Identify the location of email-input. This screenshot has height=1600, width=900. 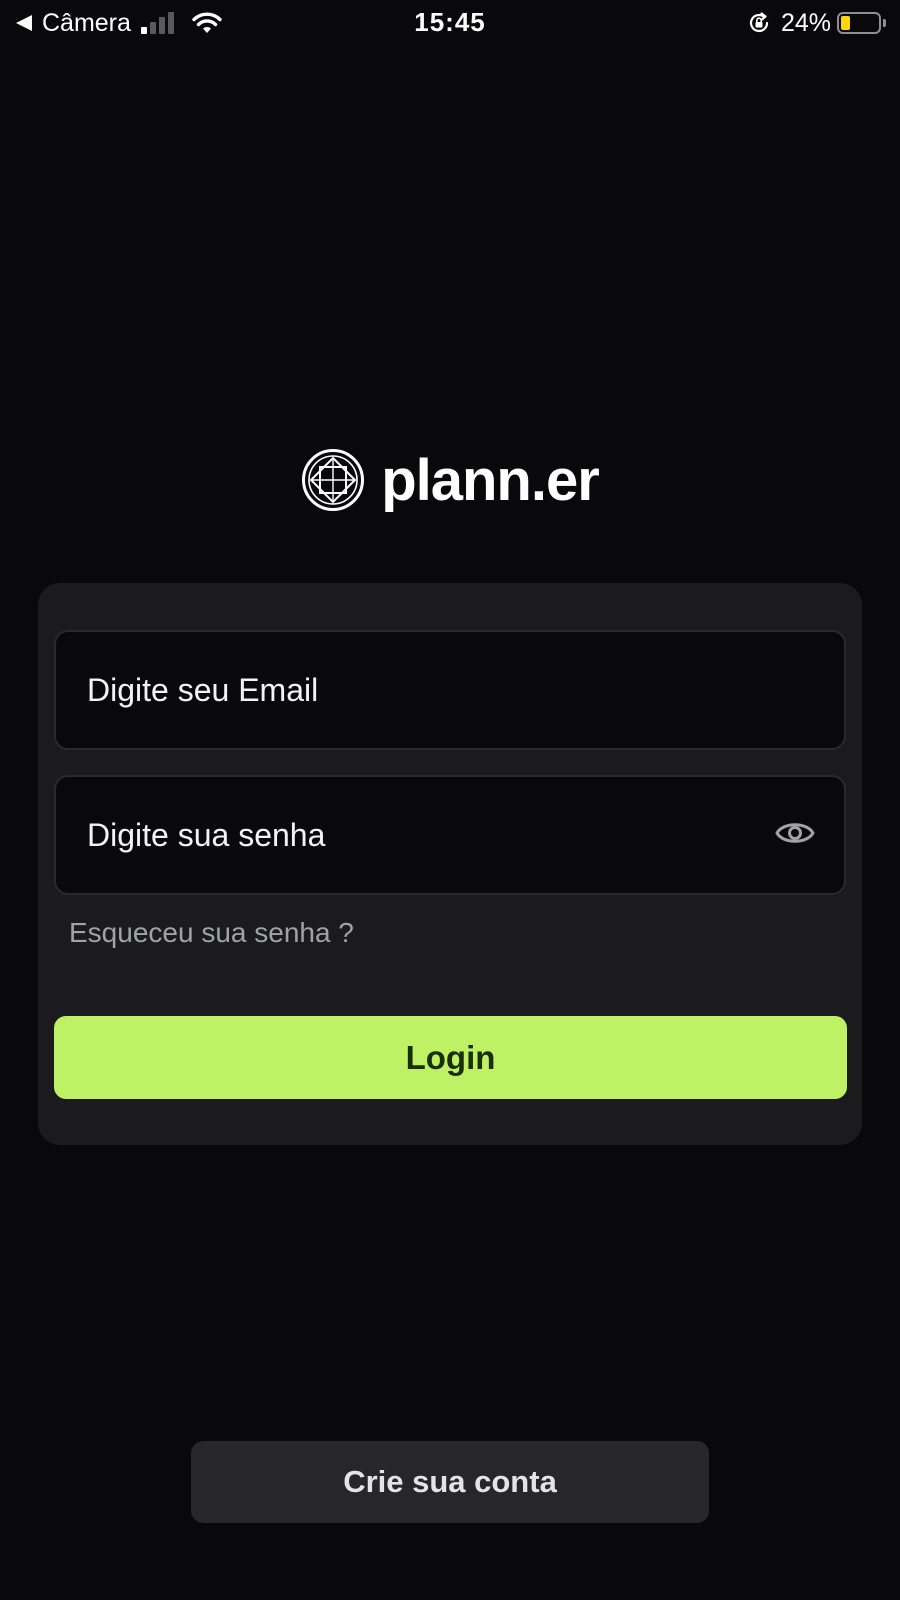
(450, 690).